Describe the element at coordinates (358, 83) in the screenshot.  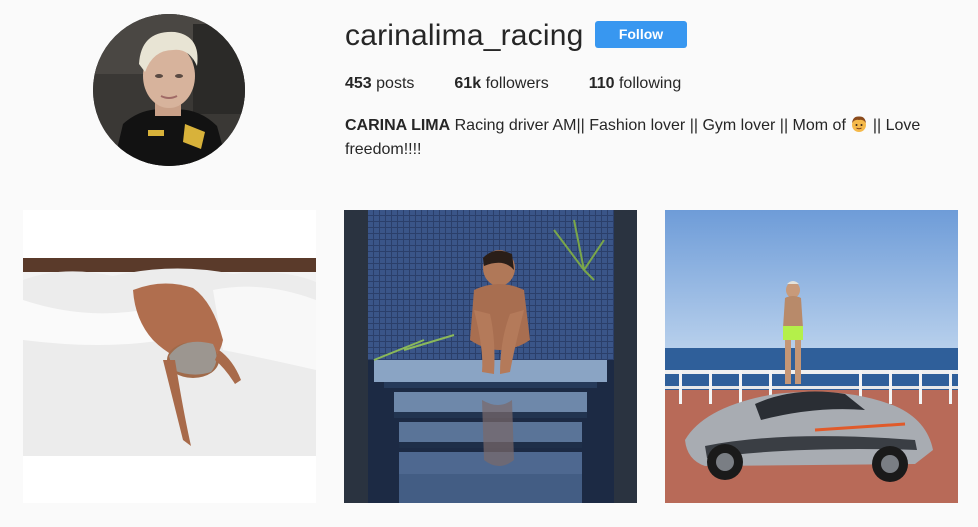
I see `posts-count: 453` at that location.